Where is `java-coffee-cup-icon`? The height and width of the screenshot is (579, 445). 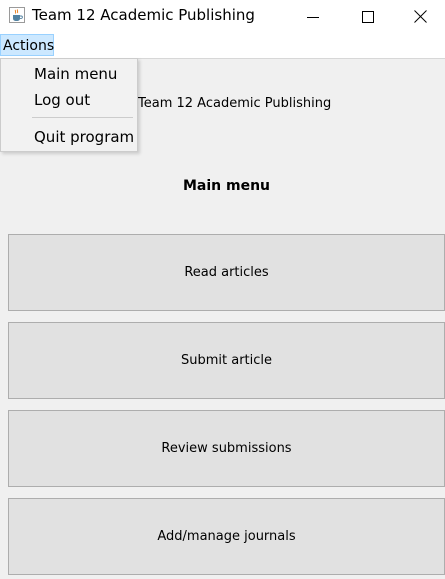 java-coffee-cup-icon is located at coordinates (17, 15).